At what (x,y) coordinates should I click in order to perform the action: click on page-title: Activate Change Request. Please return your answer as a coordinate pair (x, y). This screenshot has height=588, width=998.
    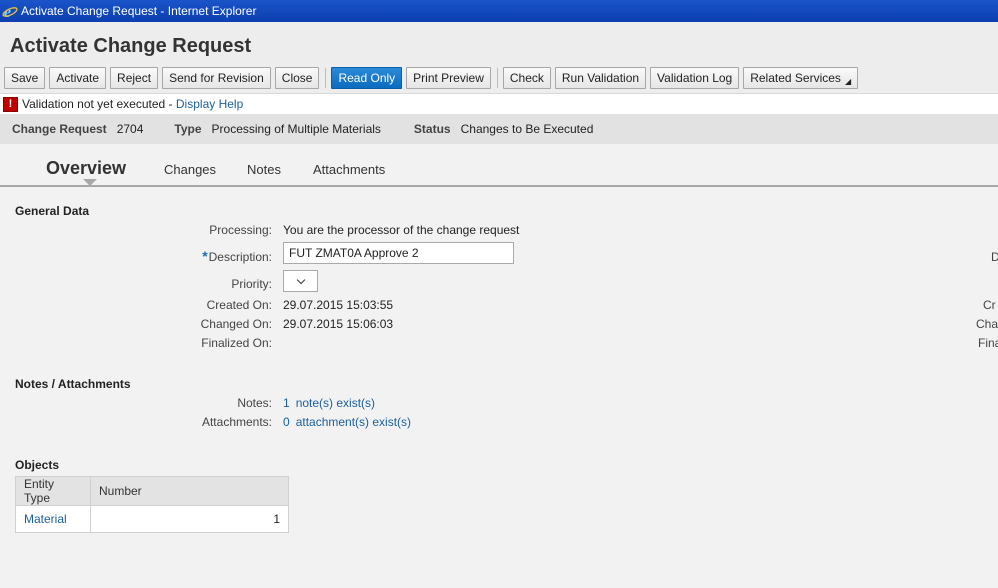
    Looking at the image, I should click on (131, 46).